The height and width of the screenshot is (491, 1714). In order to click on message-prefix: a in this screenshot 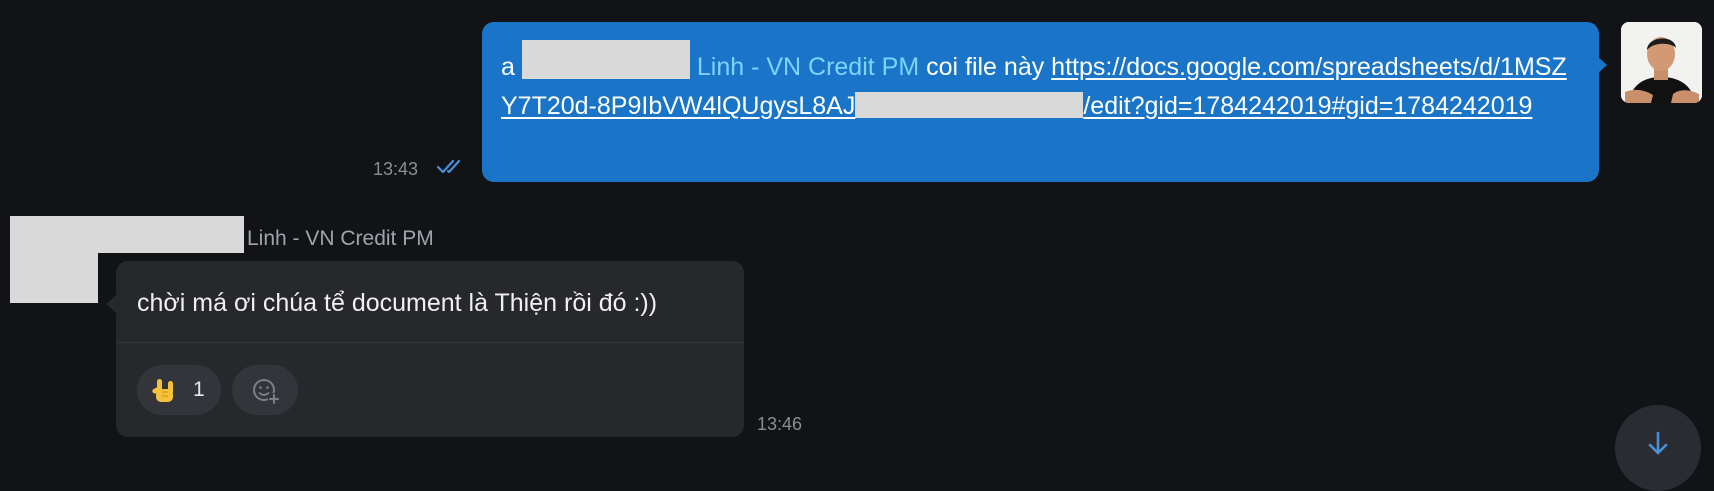, I will do `click(511, 67)`.